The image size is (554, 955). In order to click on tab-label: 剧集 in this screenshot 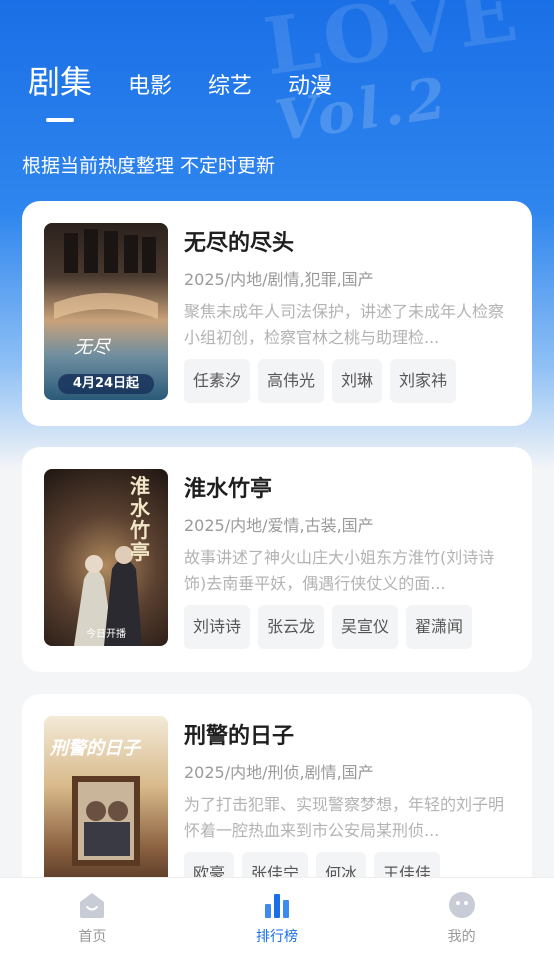, I will do `click(60, 82)`.